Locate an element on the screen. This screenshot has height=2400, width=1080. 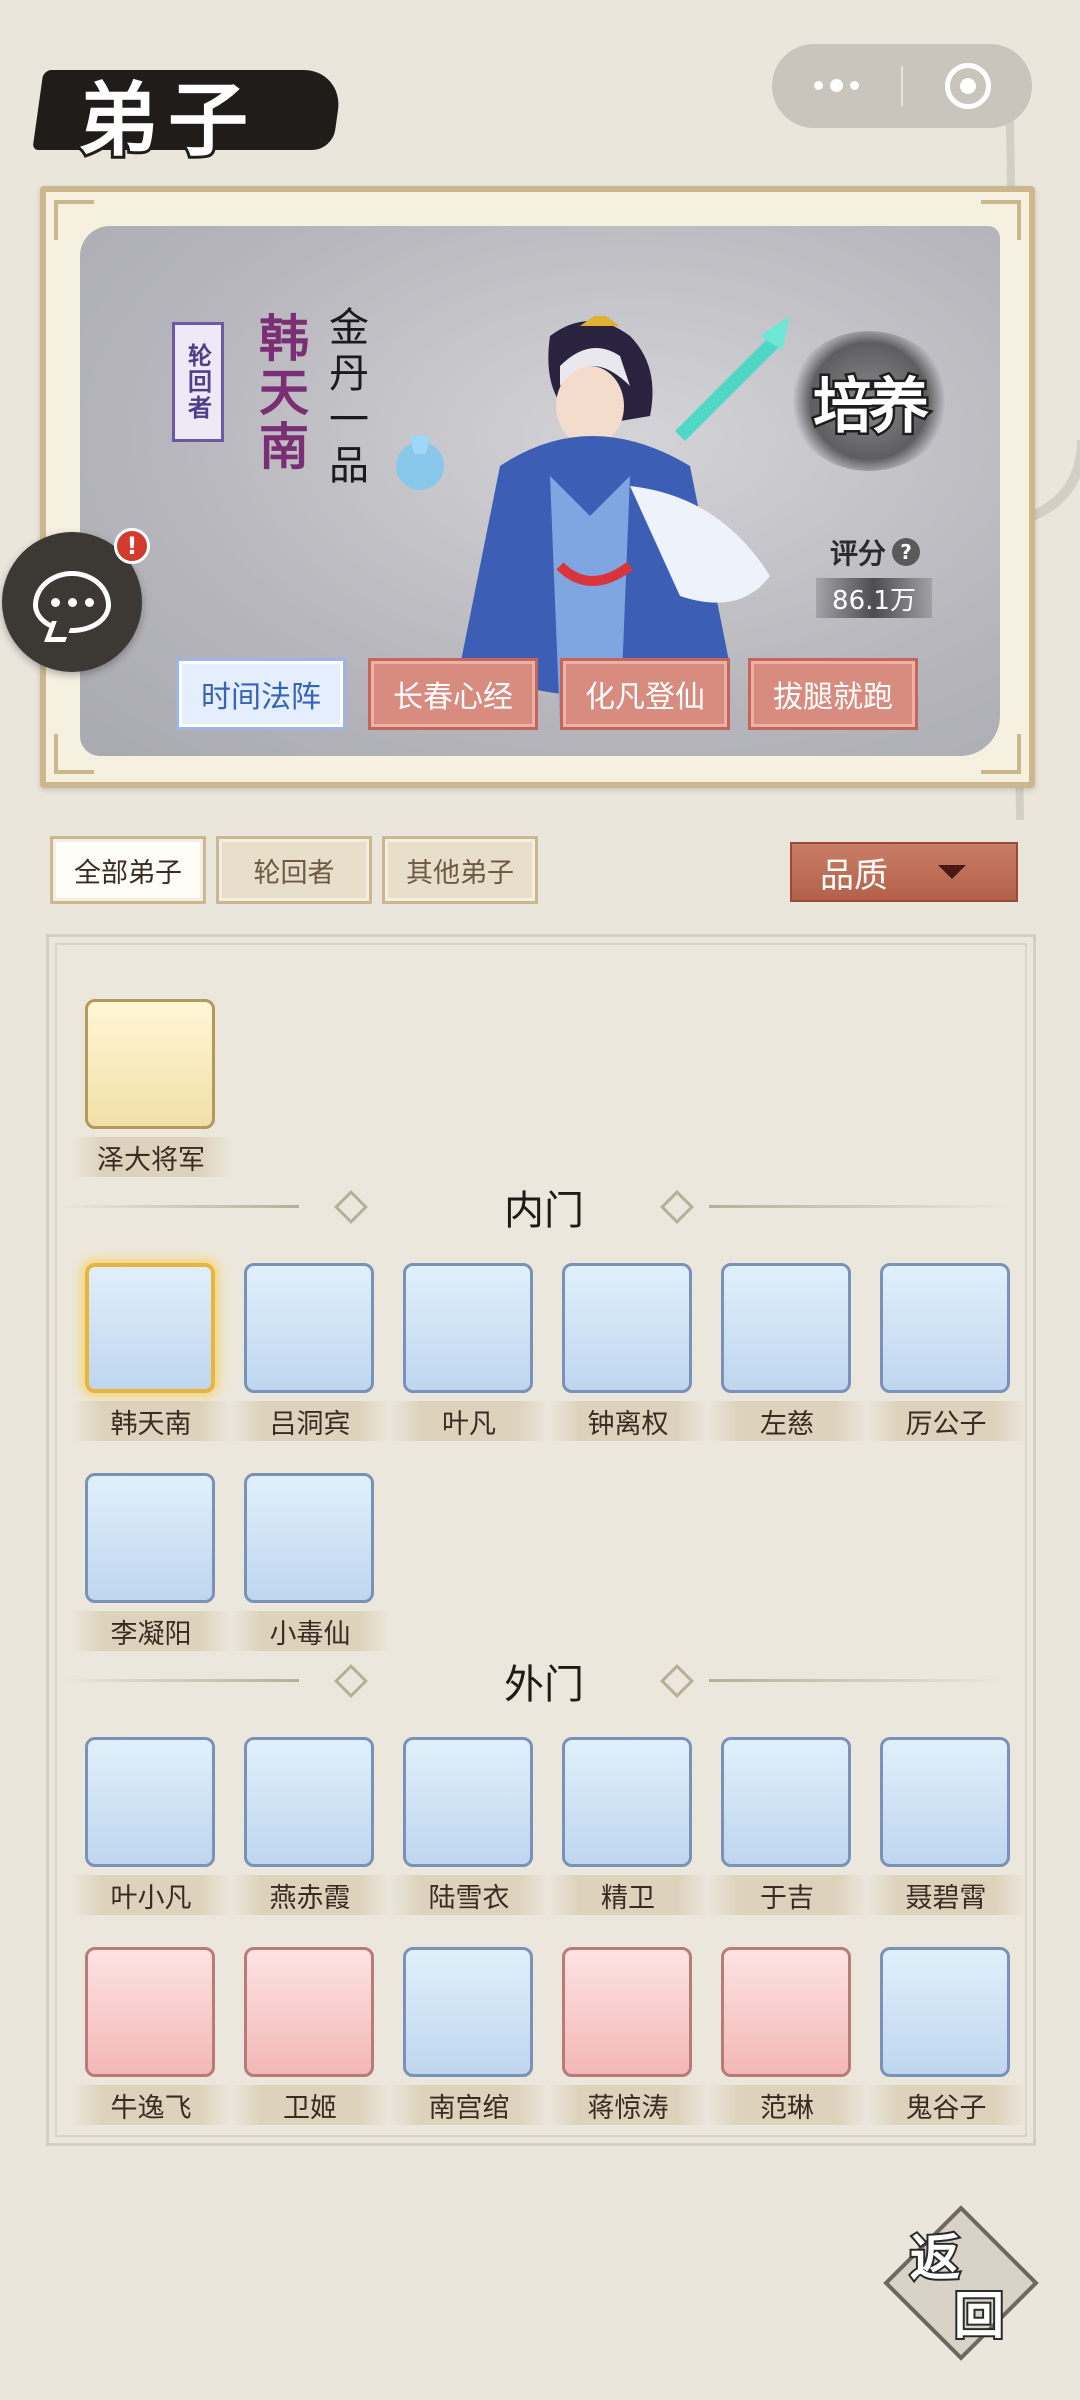
disciple-card: 鬼谷子 is located at coordinates (946, 2036).